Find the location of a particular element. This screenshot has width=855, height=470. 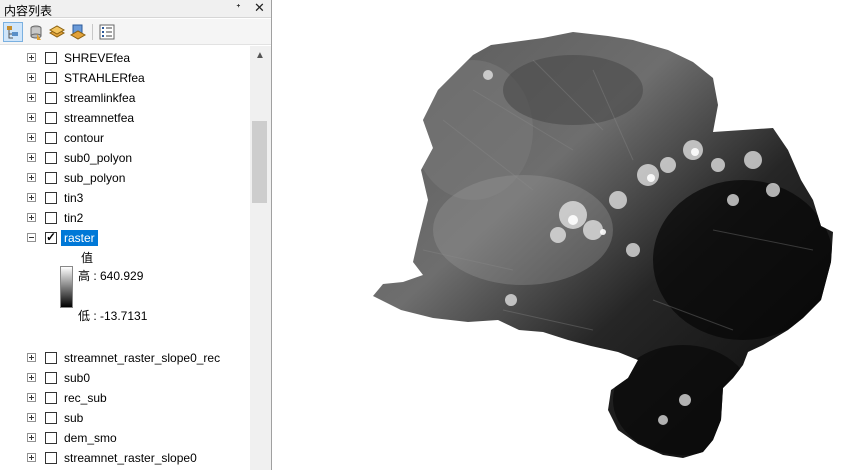

selection-layer-icon is located at coordinates (78, 32).